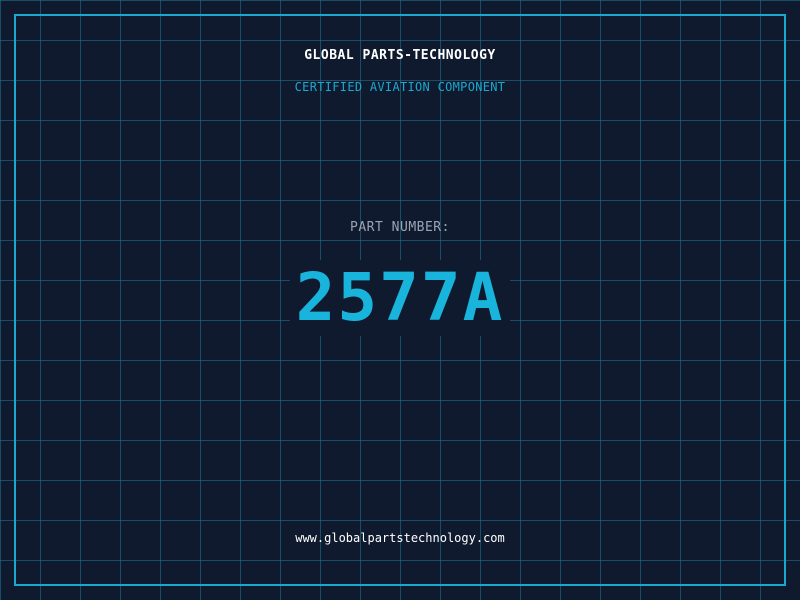  Describe the element at coordinates (400, 227) in the screenshot. I see `part-number-label: PART NUMBER:` at that location.